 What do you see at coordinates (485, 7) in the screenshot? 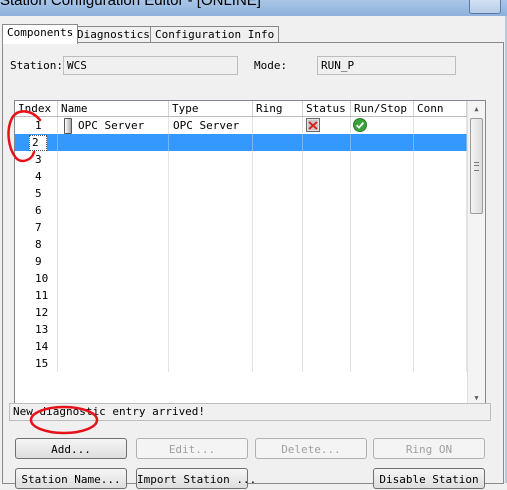
I see `close-button` at bounding box center [485, 7].